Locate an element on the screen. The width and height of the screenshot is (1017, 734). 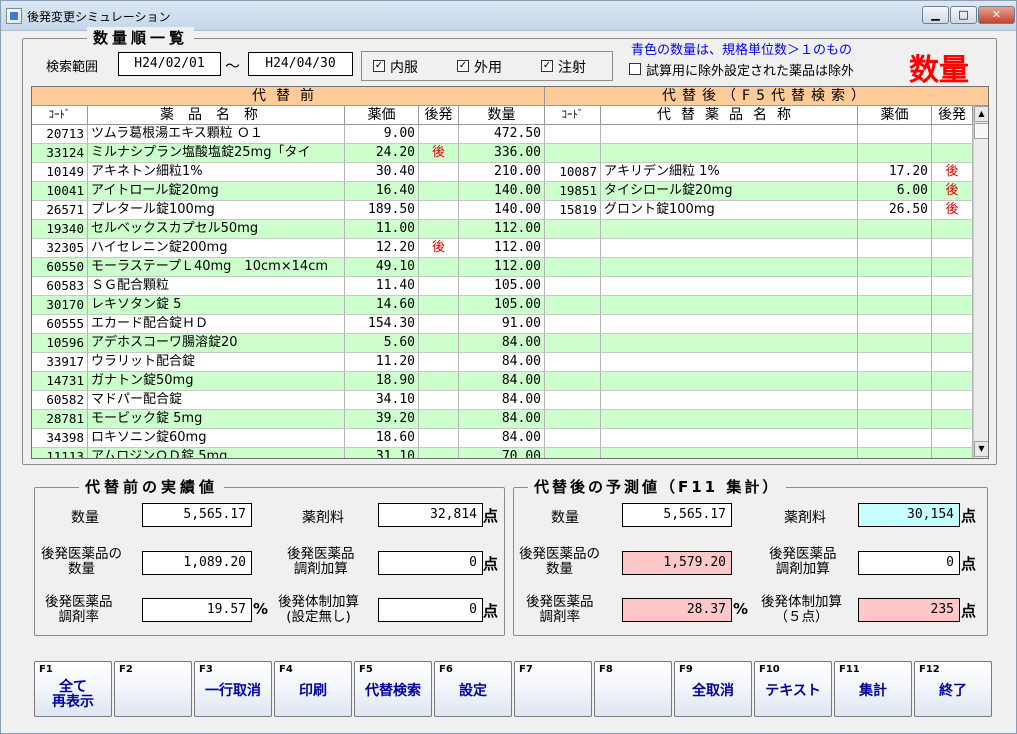
before-sysadd-unit: 点 is located at coordinates (491, 611).